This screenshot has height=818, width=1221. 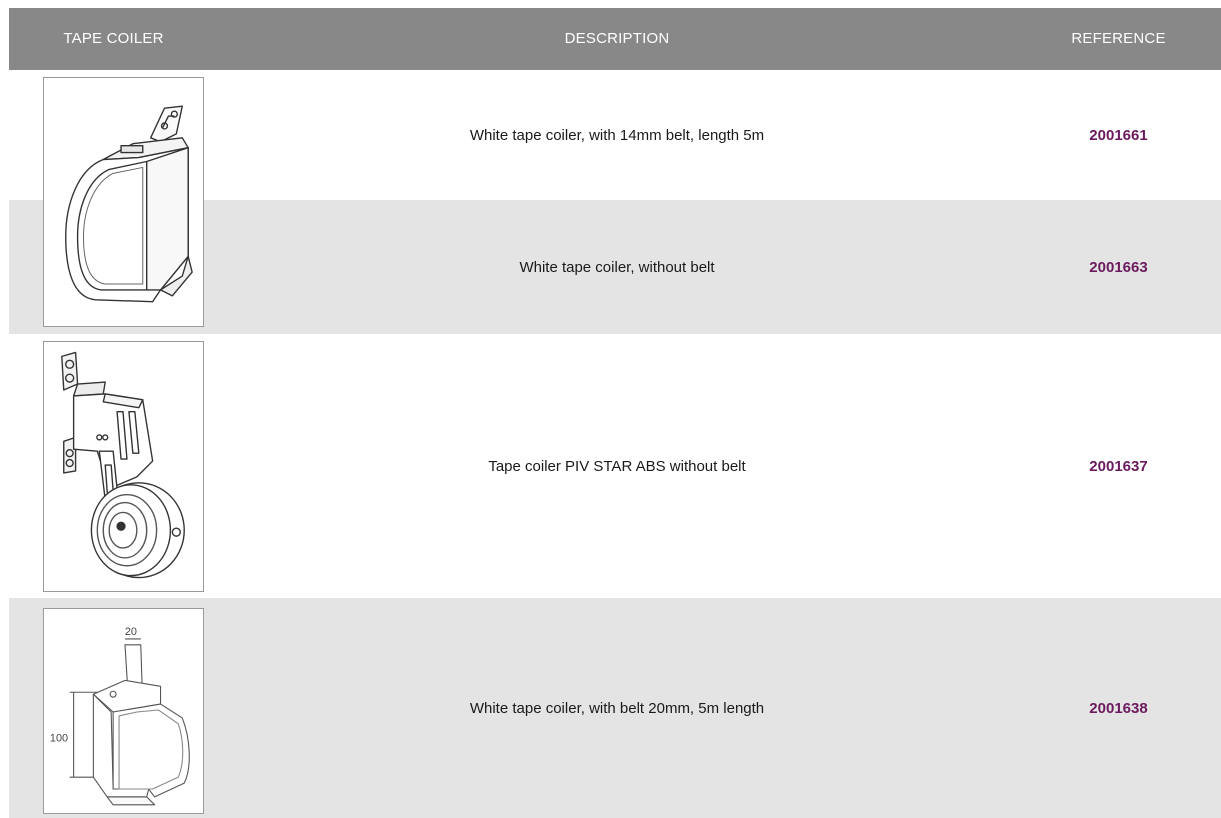 What do you see at coordinates (113, 38) in the screenshot?
I see `column-header-tape-coiler: TAPE COILER` at bounding box center [113, 38].